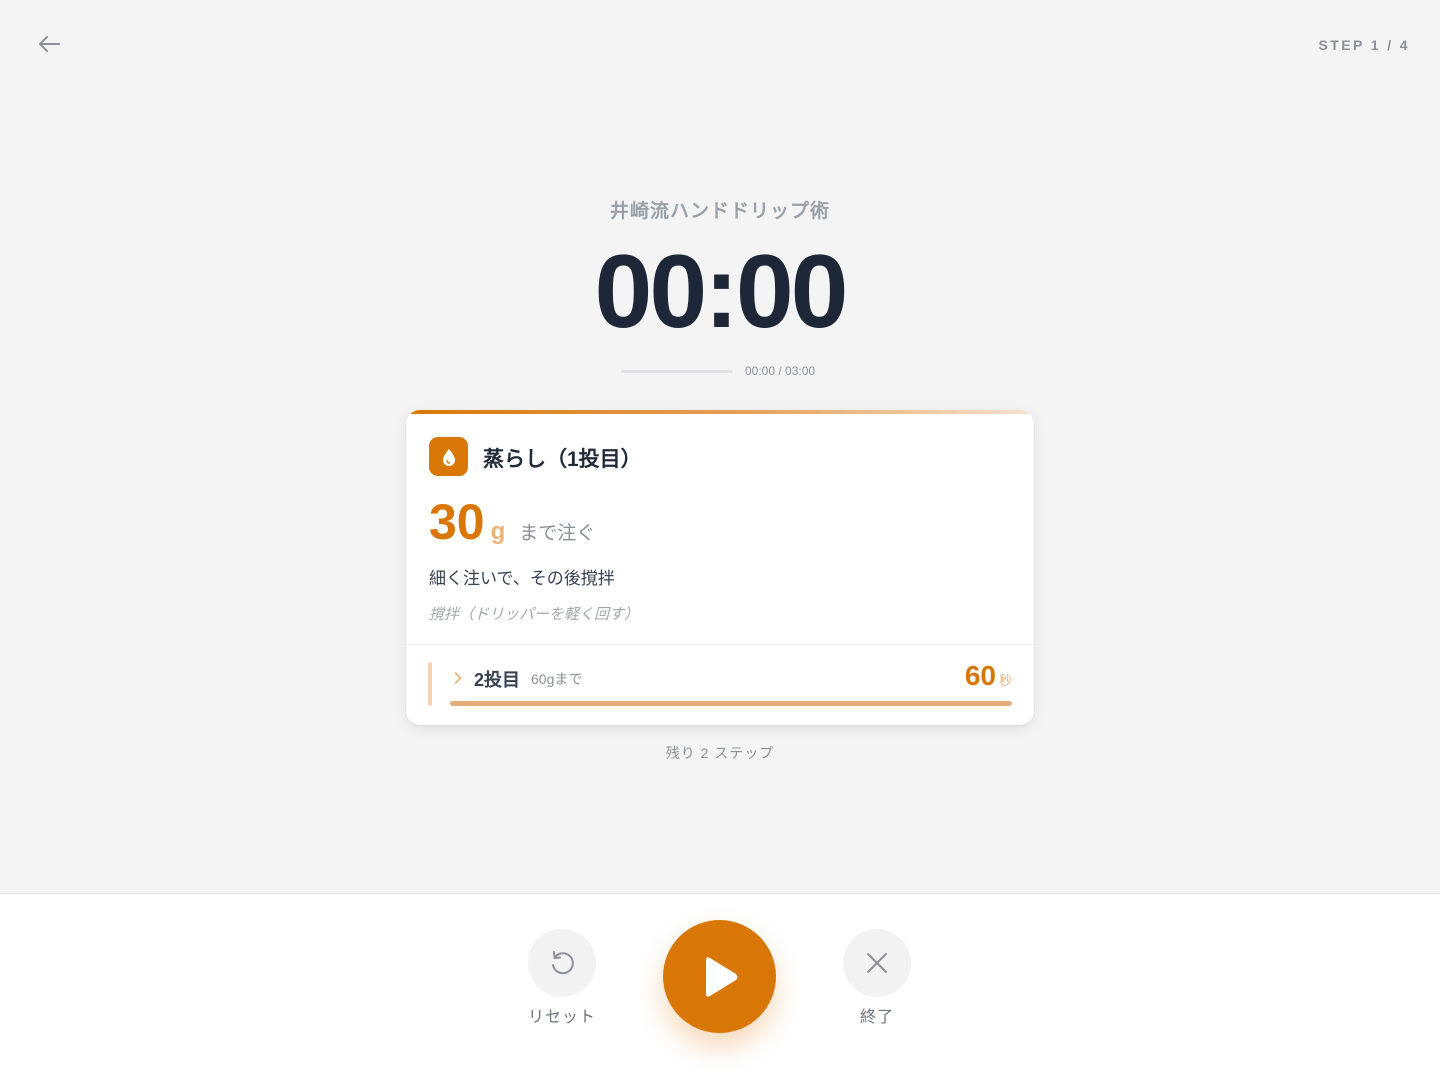 The image size is (1440, 1080). What do you see at coordinates (876, 1017) in the screenshot?
I see `end-label: 終了` at bounding box center [876, 1017].